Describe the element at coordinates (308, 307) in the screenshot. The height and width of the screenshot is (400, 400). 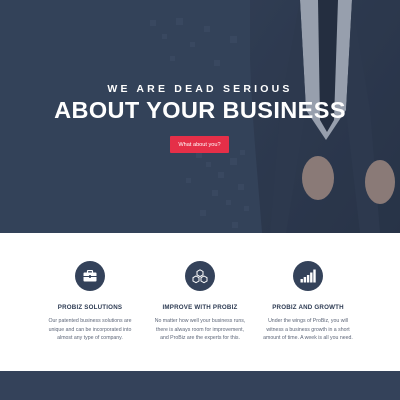
I see `feature-title: PROBIZ AND GROWTH` at that location.